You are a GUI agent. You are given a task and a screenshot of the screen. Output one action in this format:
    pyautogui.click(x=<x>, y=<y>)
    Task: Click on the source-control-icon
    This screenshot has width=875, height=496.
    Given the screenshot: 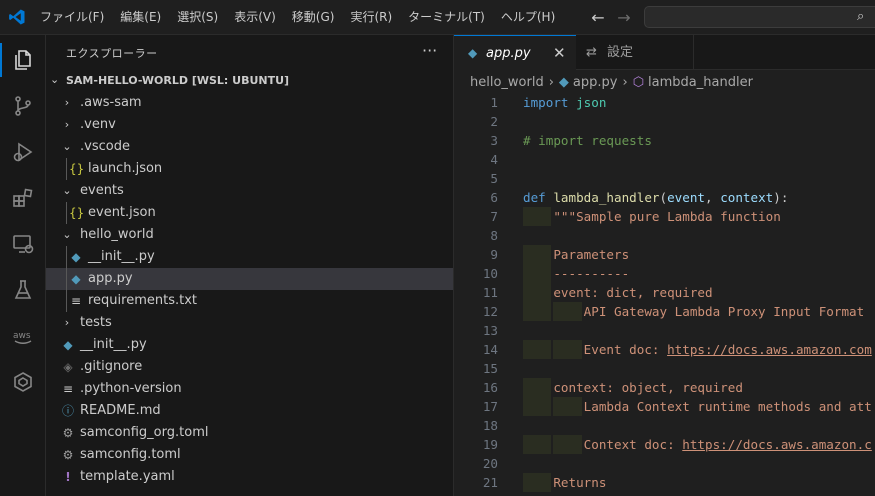 What is the action you would take?
    pyautogui.click(x=23, y=106)
    